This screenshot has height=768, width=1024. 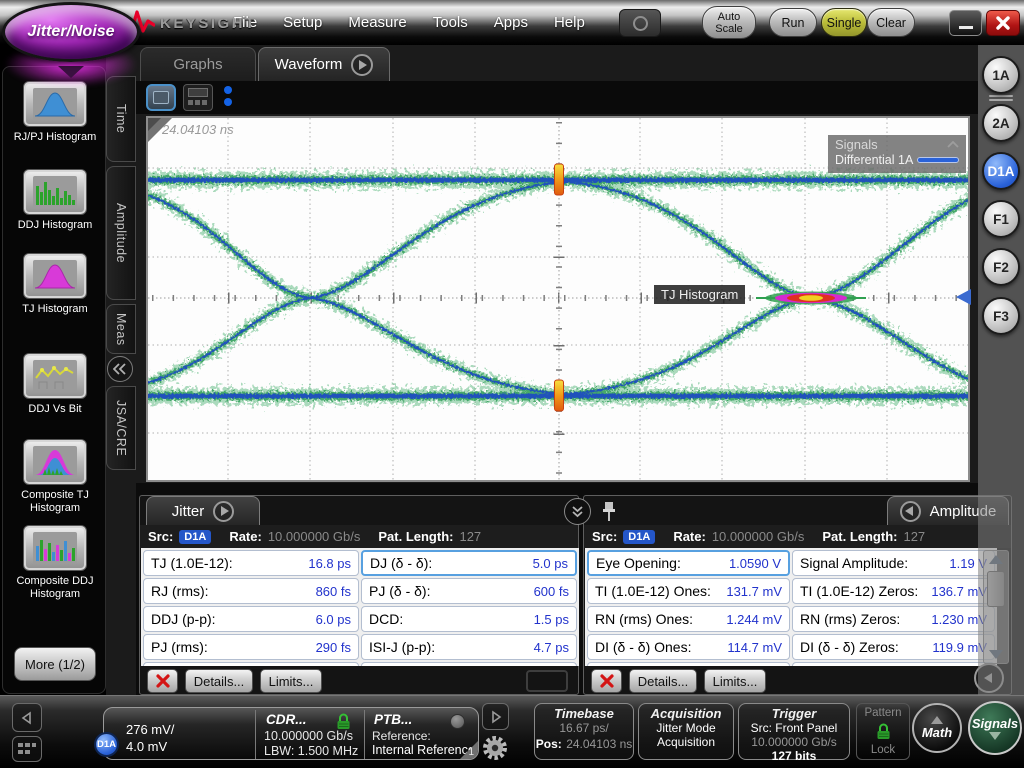 What do you see at coordinates (1003, 23) in the screenshot?
I see `close-icon` at bounding box center [1003, 23].